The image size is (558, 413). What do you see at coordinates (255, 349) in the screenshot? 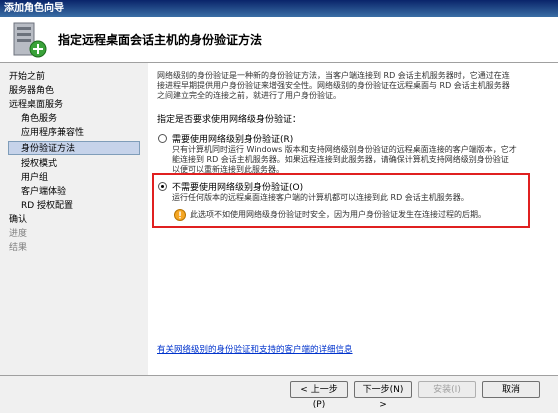
I see `nla-info-link: 有关网络级别的身份验证和支持的客户端的详细信息` at bounding box center [255, 349].